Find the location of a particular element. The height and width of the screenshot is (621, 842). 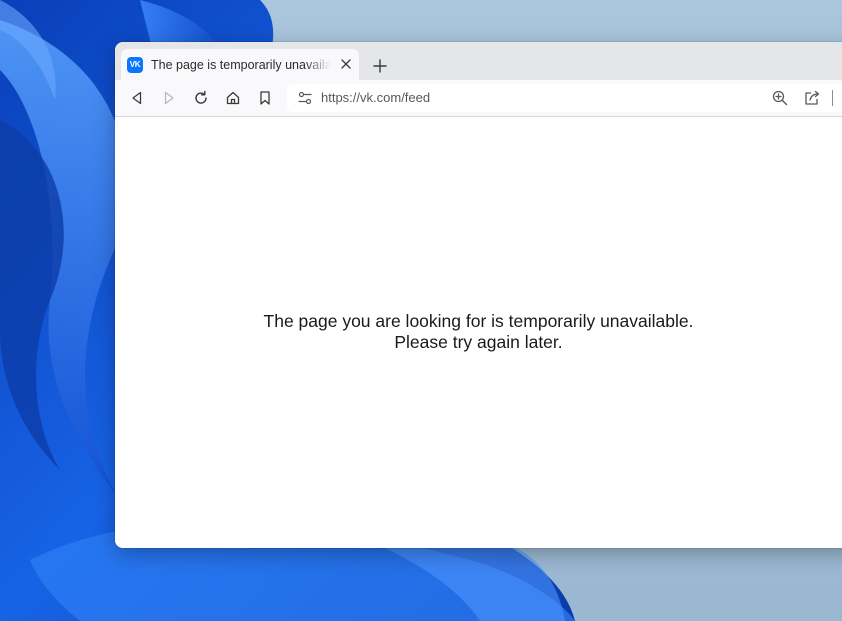

close-icon is located at coordinates (346, 64).